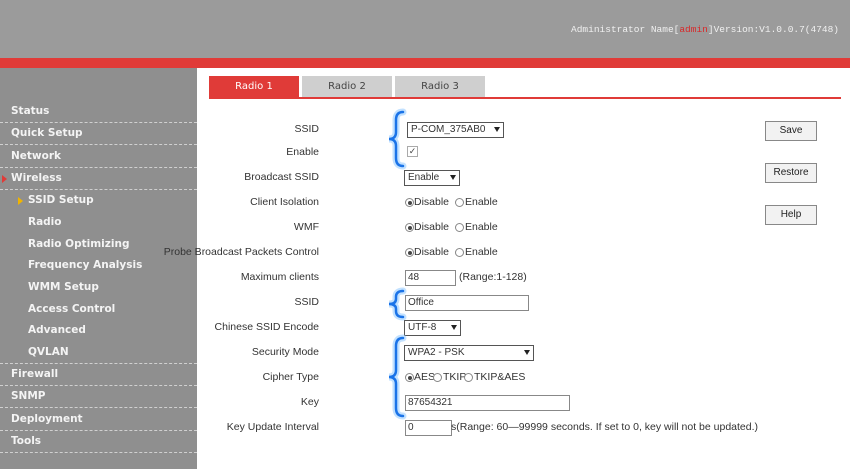 This screenshot has width=850, height=469. What do you see at coordinates (98, 201) in the screenshot?
I see `sidebar-item-ssid-setup: SSID Setup` at bounding box center [98, 201].